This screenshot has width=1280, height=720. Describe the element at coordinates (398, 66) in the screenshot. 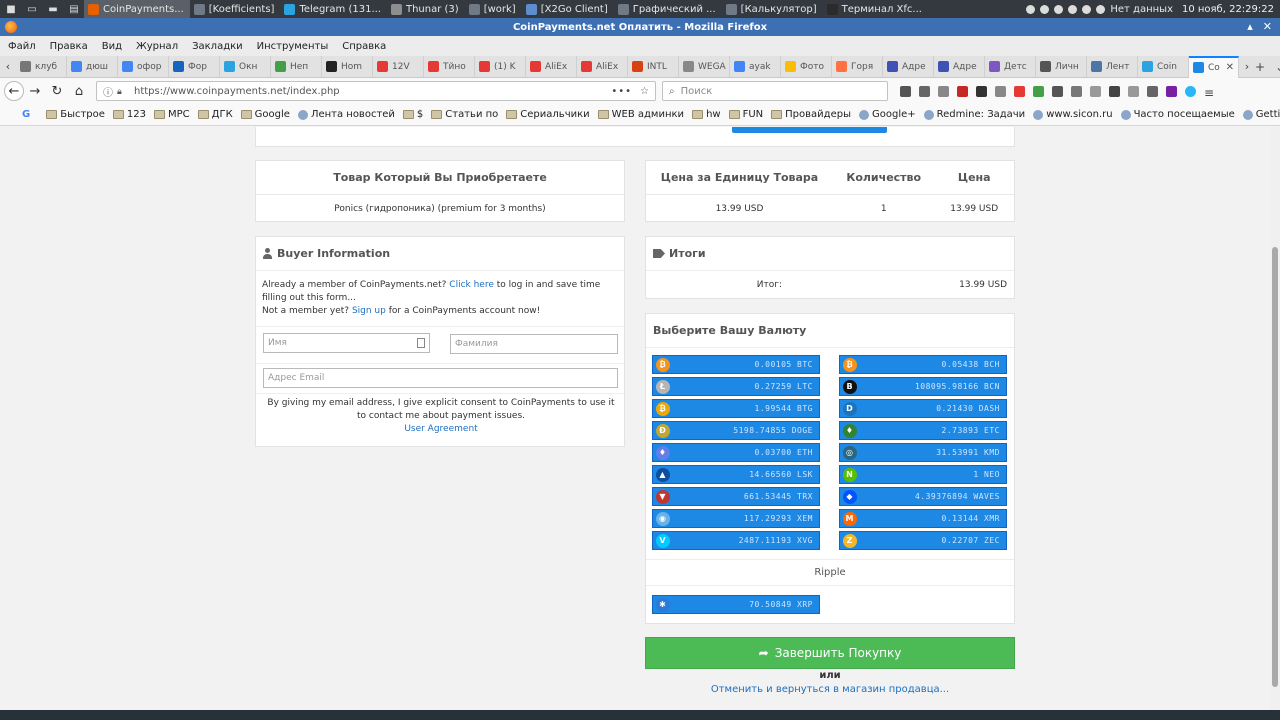

I see `browser-tab: 12V` at that location.